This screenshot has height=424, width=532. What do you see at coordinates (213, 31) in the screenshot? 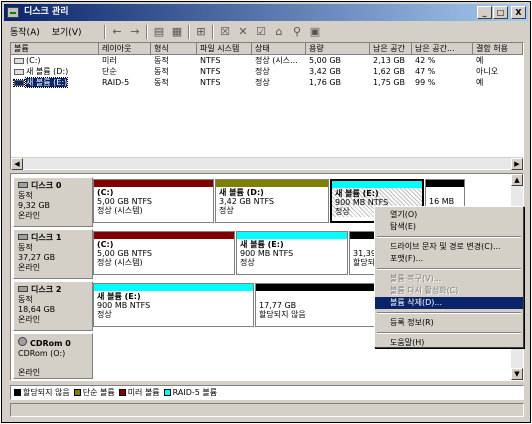
I see `toolbar: ← → ▤ ▦ ⊞ ☒ ✕ ☑ ⌂ ⚲ ▣` at bounding box center [213, 31].